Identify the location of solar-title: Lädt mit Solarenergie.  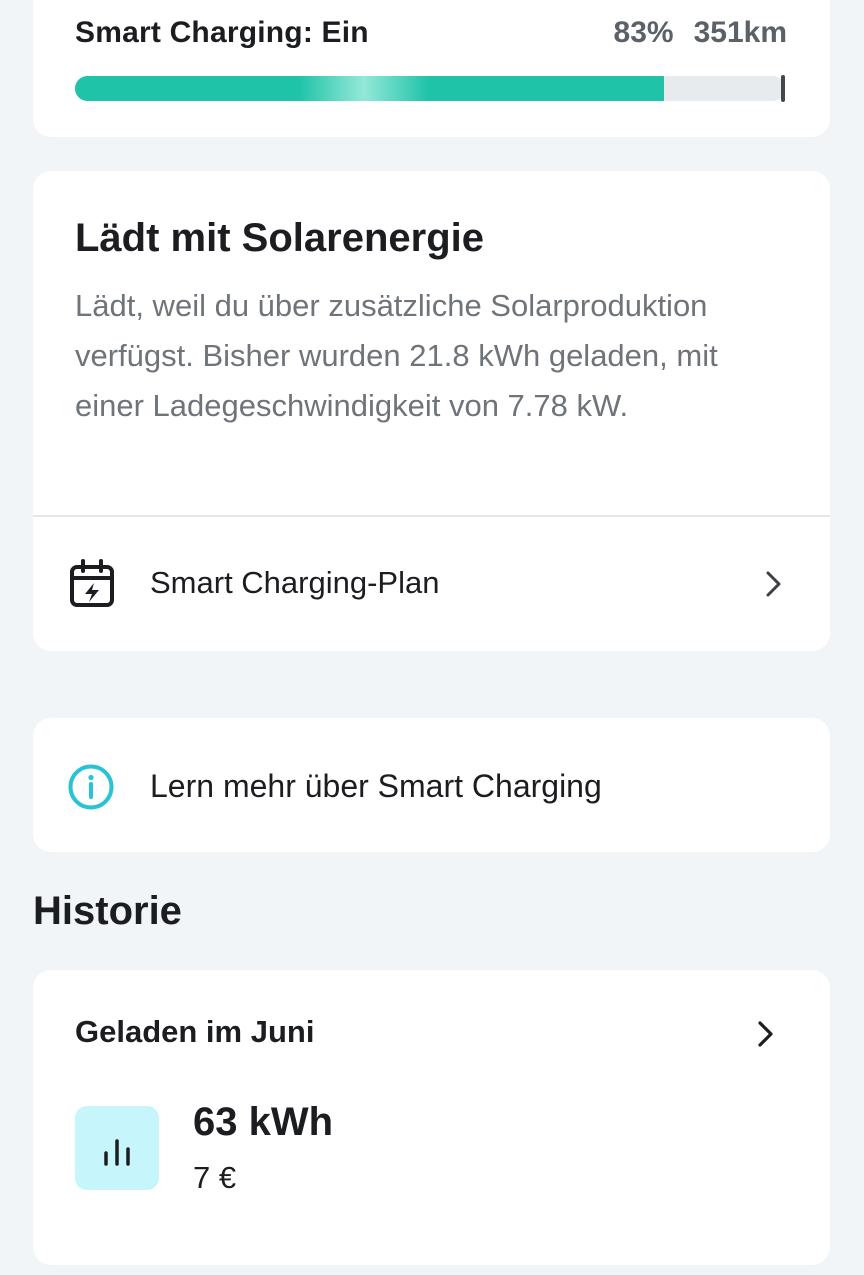
(279, 238).